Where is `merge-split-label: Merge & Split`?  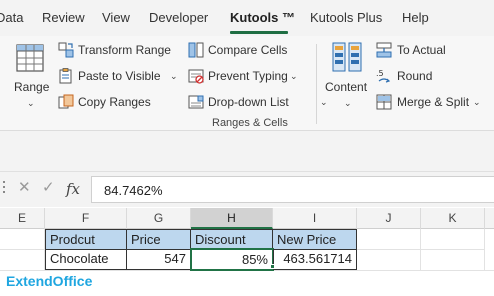
merge-split-label: Merge & Split is located at coordinates (433, 102).